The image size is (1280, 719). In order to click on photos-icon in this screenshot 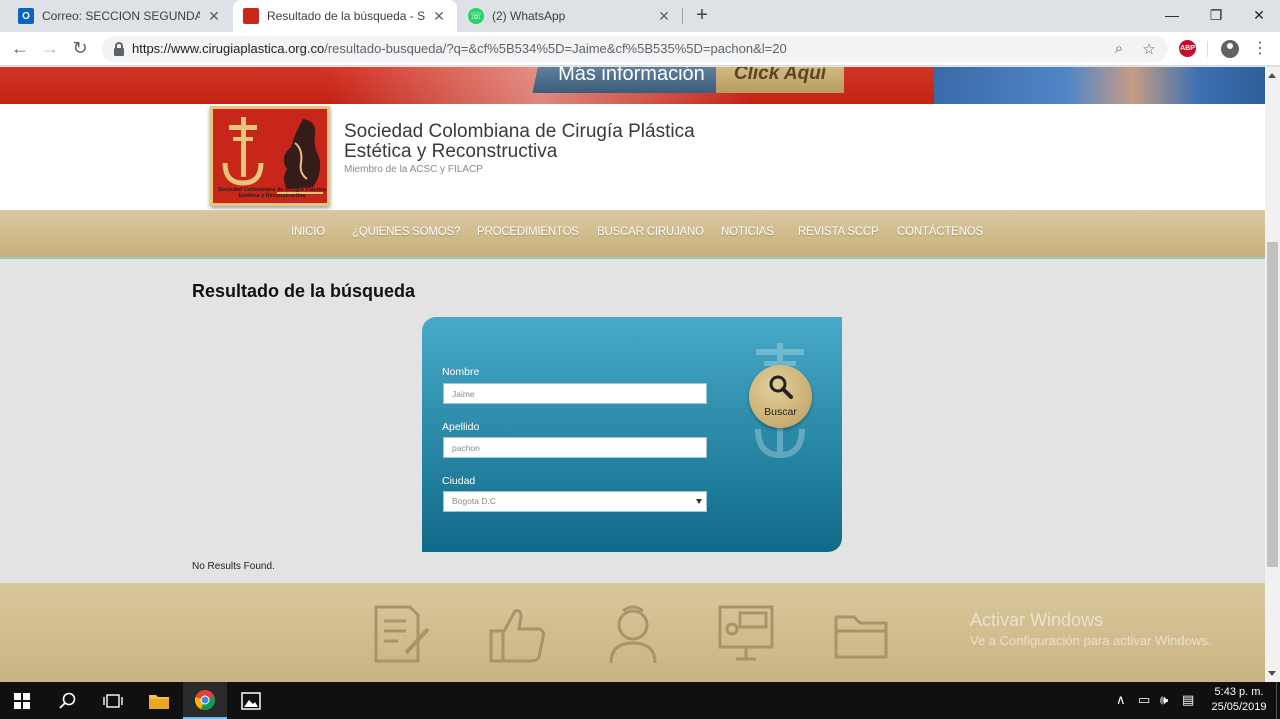, I will do `click(251, 700)`.